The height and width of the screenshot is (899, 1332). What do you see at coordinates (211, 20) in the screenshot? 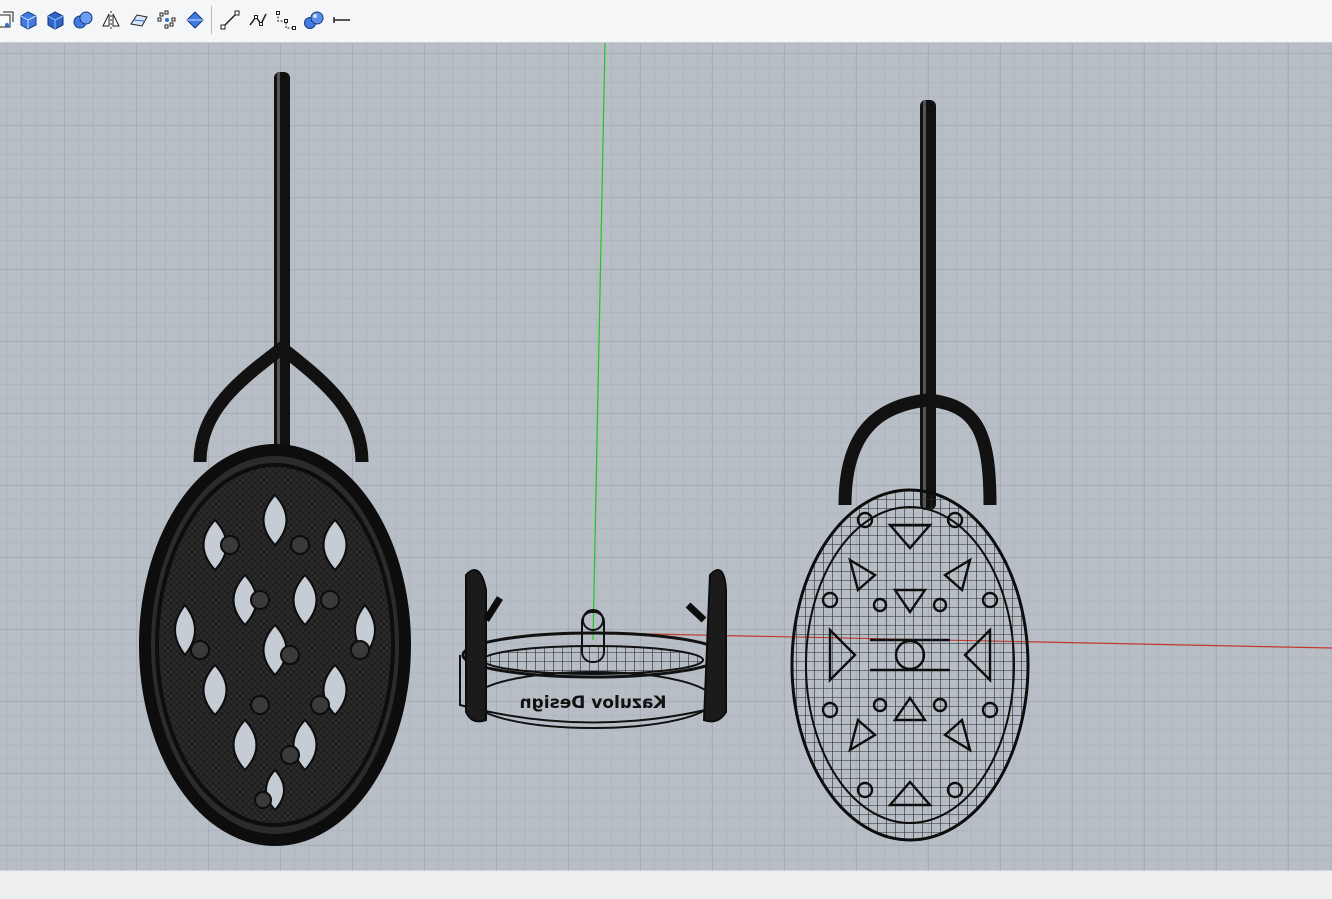
I see `toolbar-separator` at bounding box center [211, 20].